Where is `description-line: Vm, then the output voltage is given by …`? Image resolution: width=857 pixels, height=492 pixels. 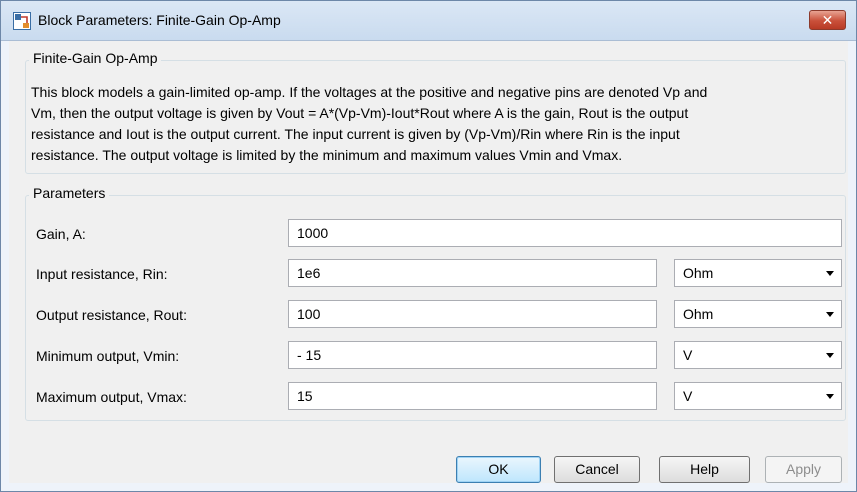 description-line: Vm, then the output voltage is given by … is located at coordinates (360, 113).